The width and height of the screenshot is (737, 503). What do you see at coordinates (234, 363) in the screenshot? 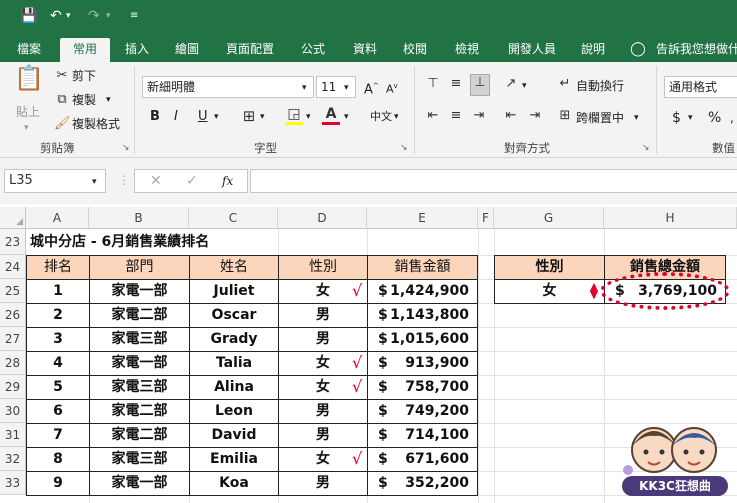
I see `cell-name: Talia` at bounding box center [234, 363].